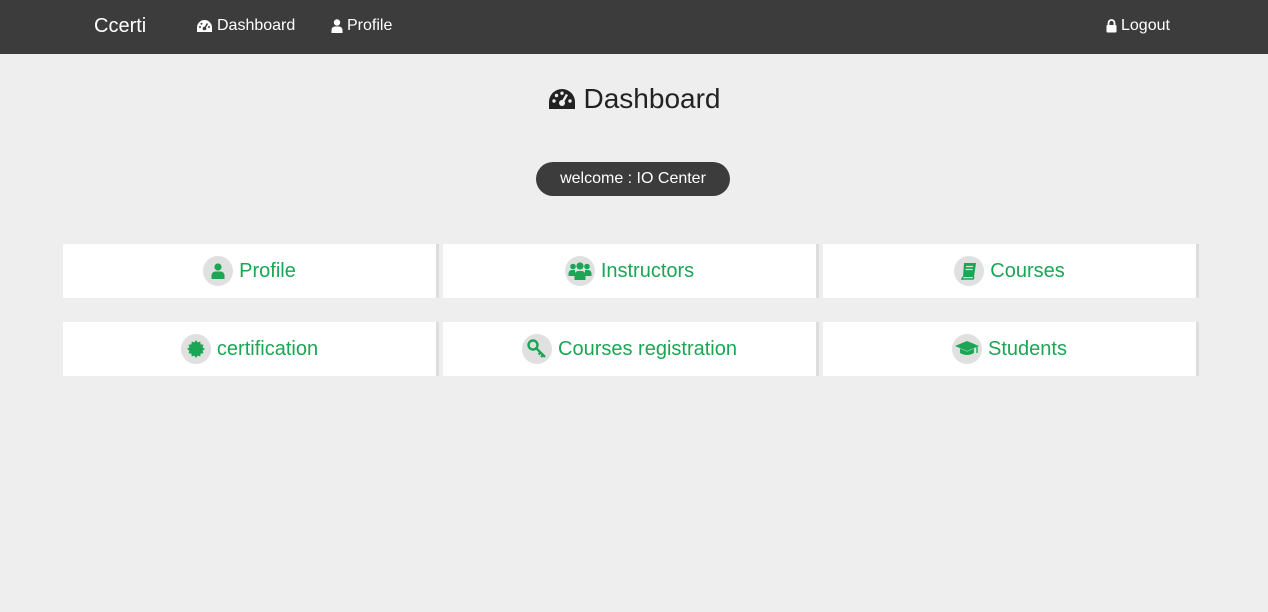 Image resolution: width=1268 pixels, height=612 pixels. I want to click on lock-icon, so click(1111, 26).